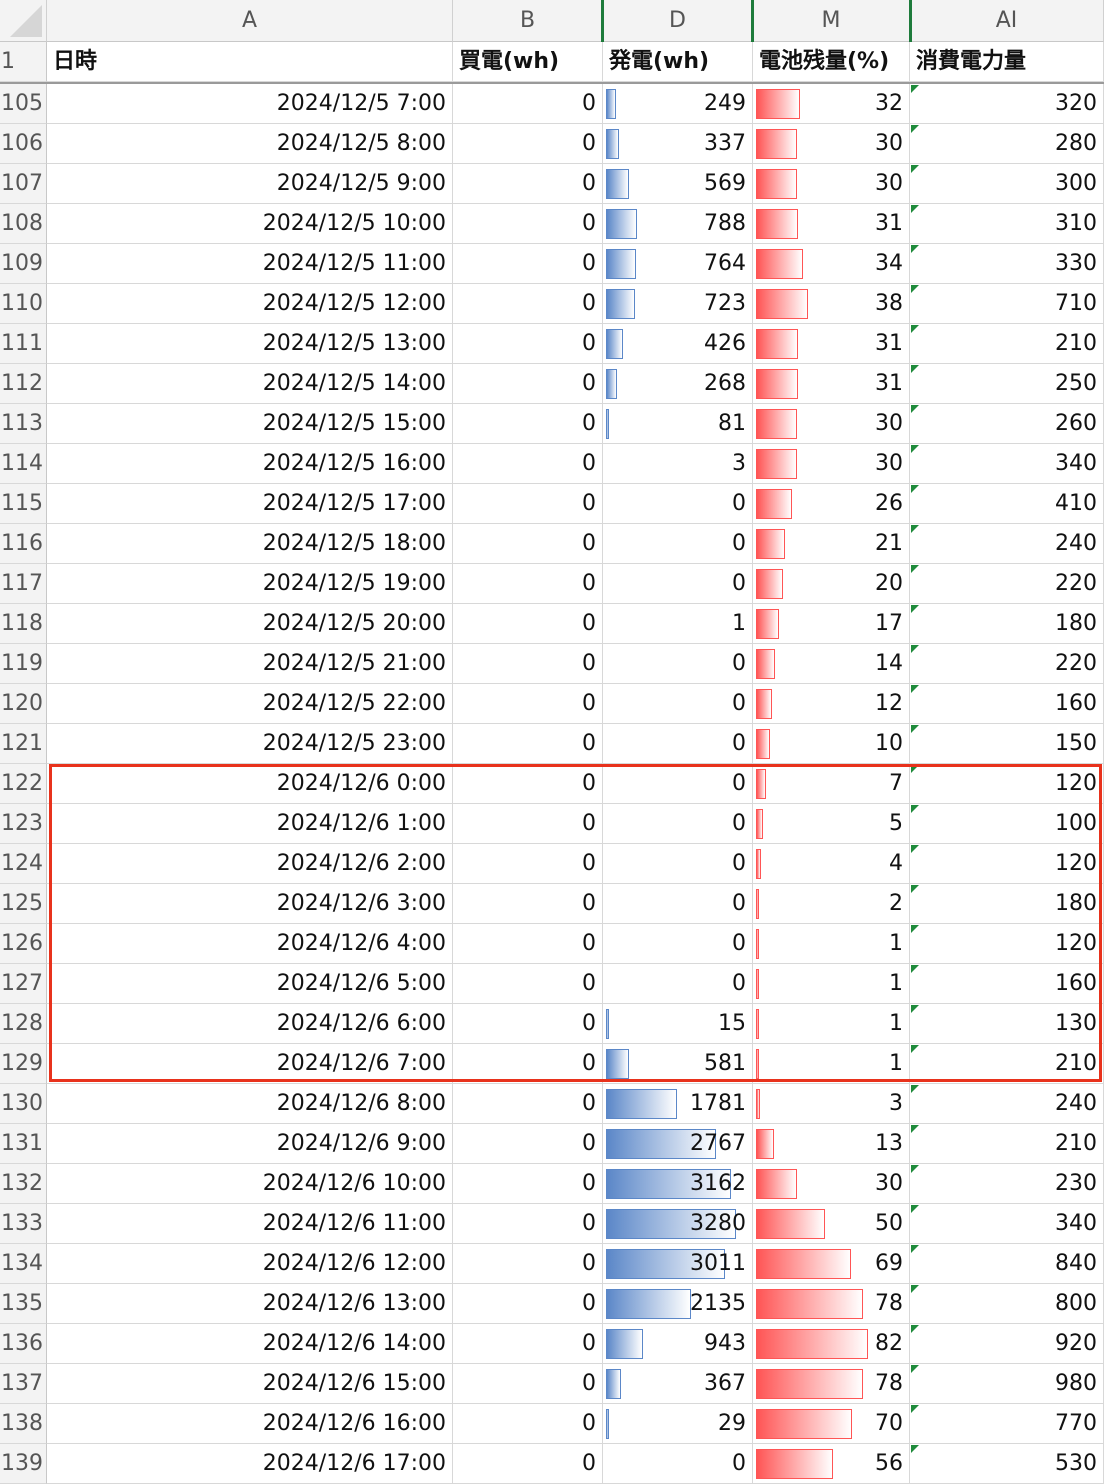  I want to click on cell-consumption: 100, so click(1007, 824).